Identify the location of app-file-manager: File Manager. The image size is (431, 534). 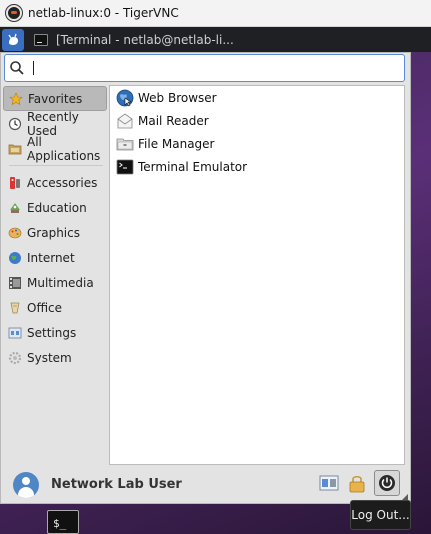
(257, 143).